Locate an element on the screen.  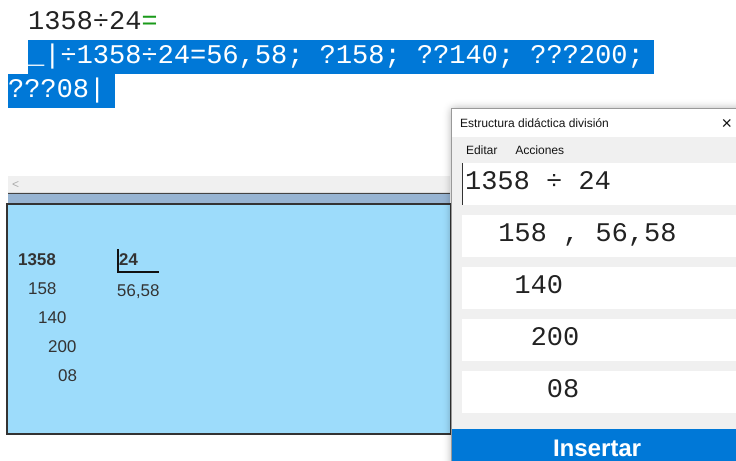
menu-item: Editar is located at coordinates (482, 150).